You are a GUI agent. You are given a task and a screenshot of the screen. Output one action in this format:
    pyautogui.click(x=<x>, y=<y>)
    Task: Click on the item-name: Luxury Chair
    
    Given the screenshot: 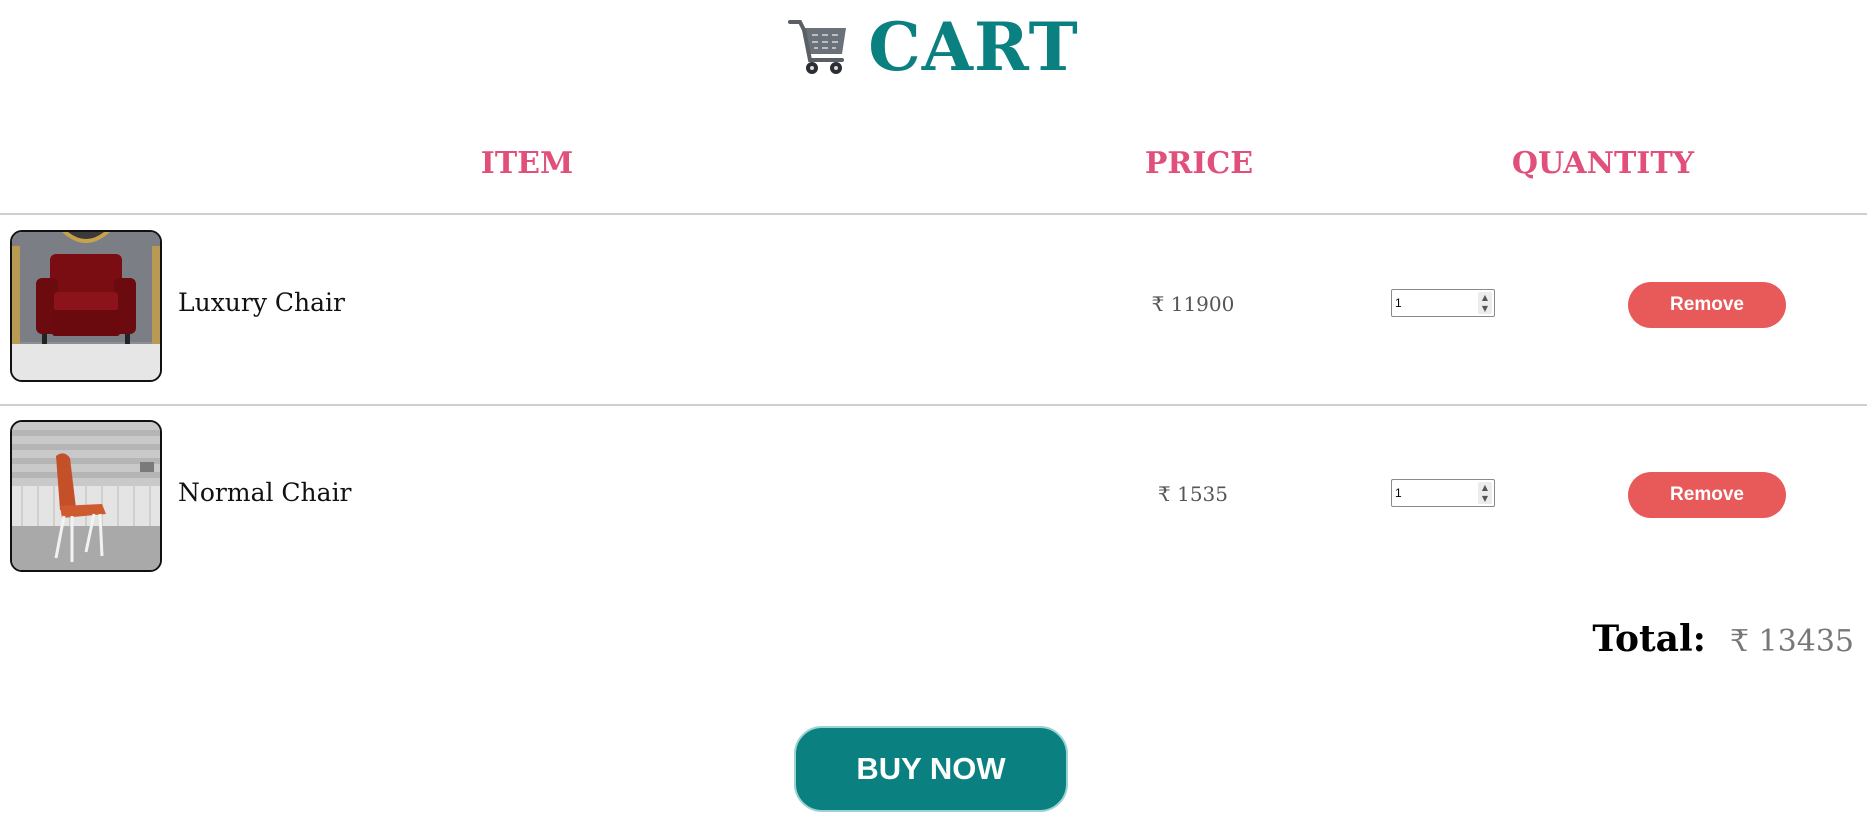 What is the action you would take?
    pyautogui.click(x=262, y=302)
    